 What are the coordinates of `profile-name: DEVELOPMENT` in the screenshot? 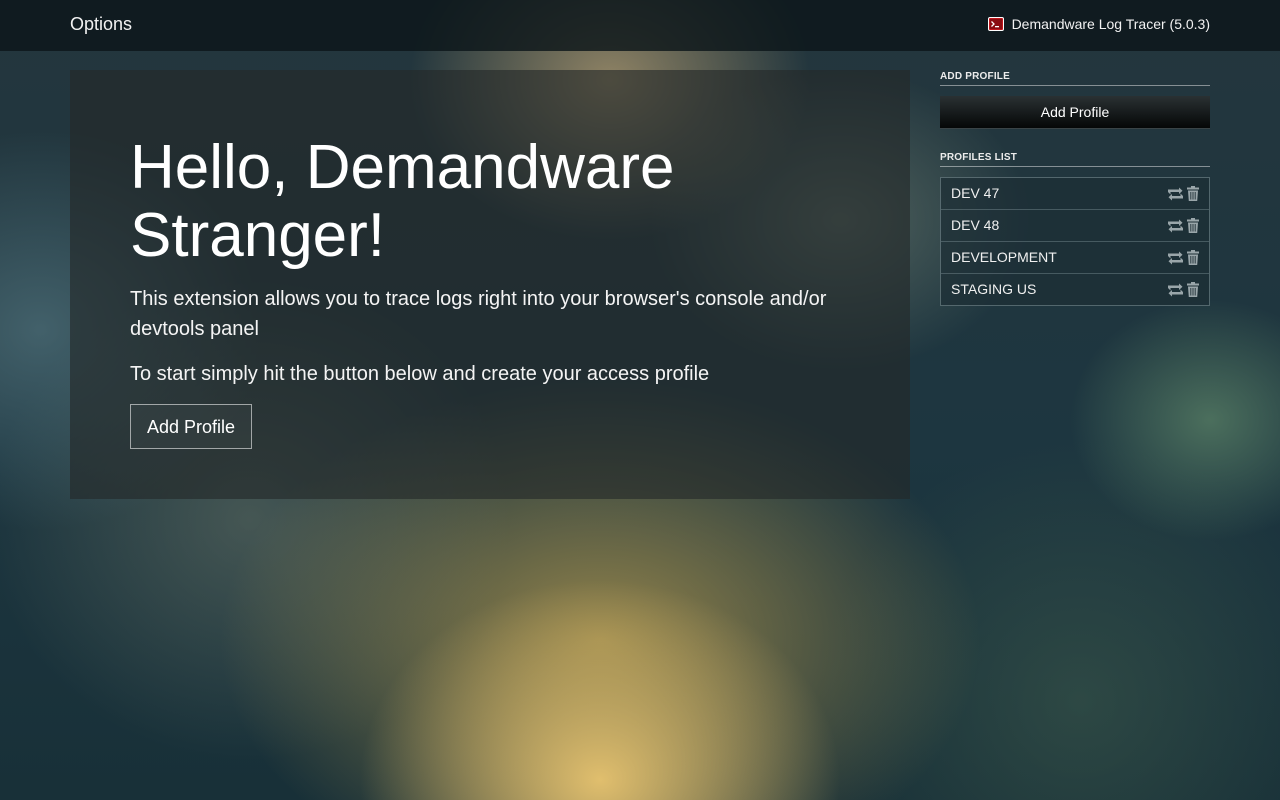 It's located at (1004, 257).